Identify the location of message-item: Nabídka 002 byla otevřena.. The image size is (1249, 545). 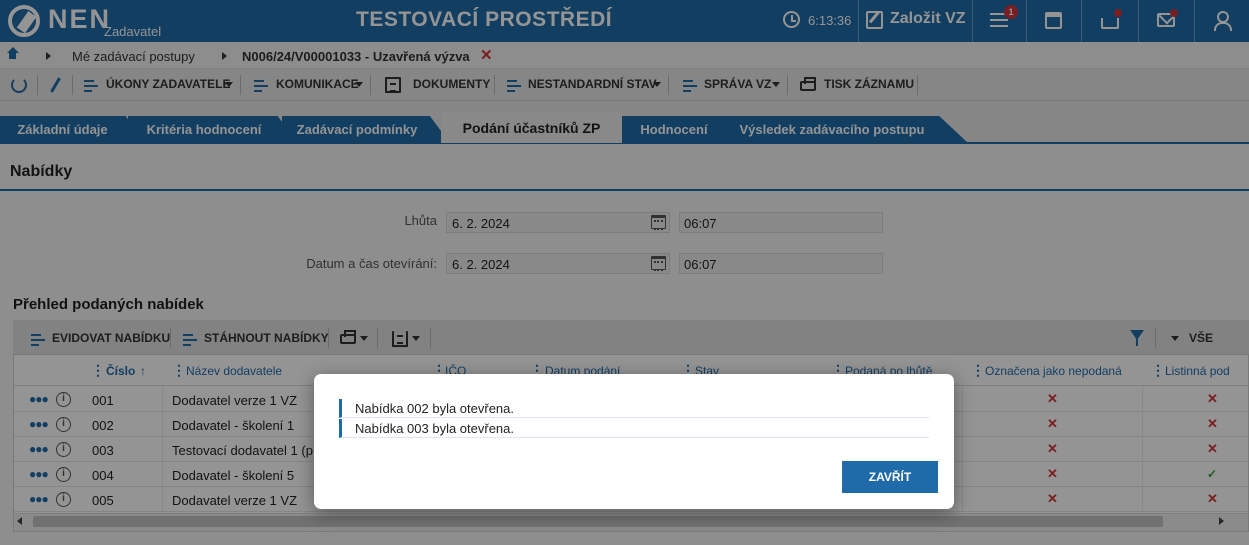
(634, 408).